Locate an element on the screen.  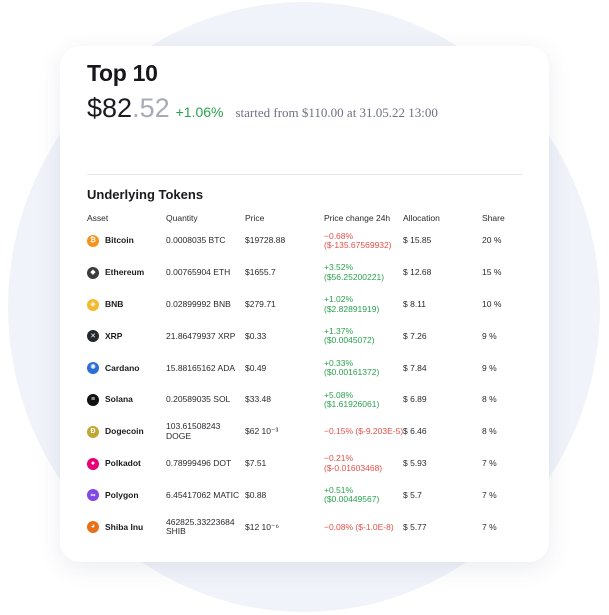
price-change: +1.06% is located at coordinates (199, 112).